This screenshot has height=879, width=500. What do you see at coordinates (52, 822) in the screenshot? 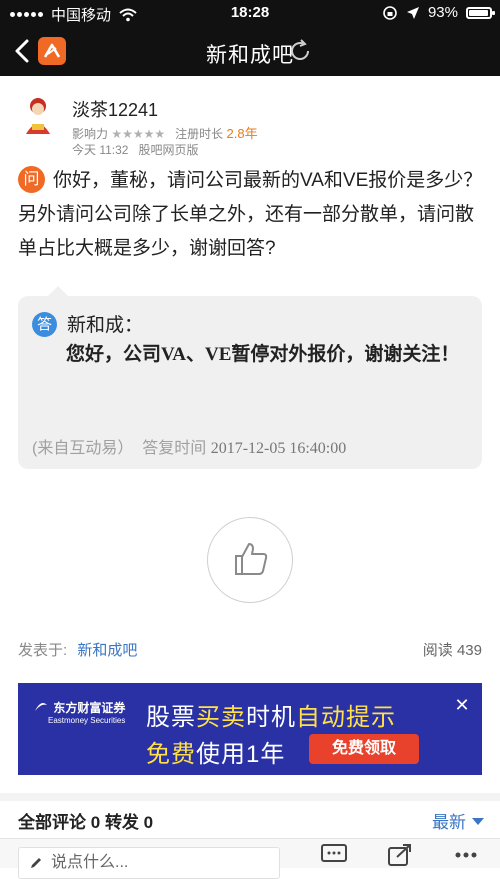
I see `all-comments-label: 全部评论` at bounding box center [52, 822].